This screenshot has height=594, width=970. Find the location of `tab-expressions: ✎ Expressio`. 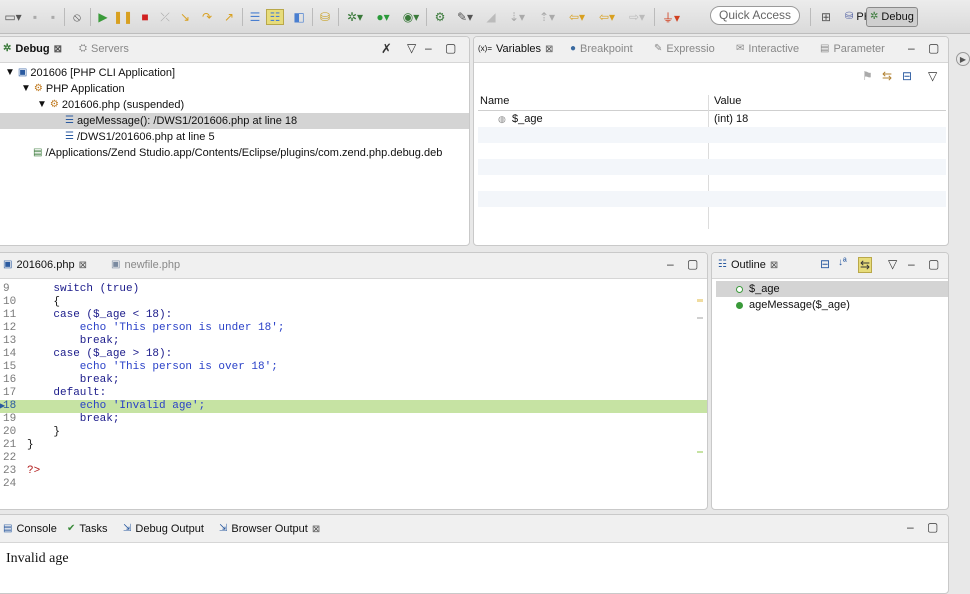

tab-expressions: ✎ Expressio is located at coordinates (684, 49).